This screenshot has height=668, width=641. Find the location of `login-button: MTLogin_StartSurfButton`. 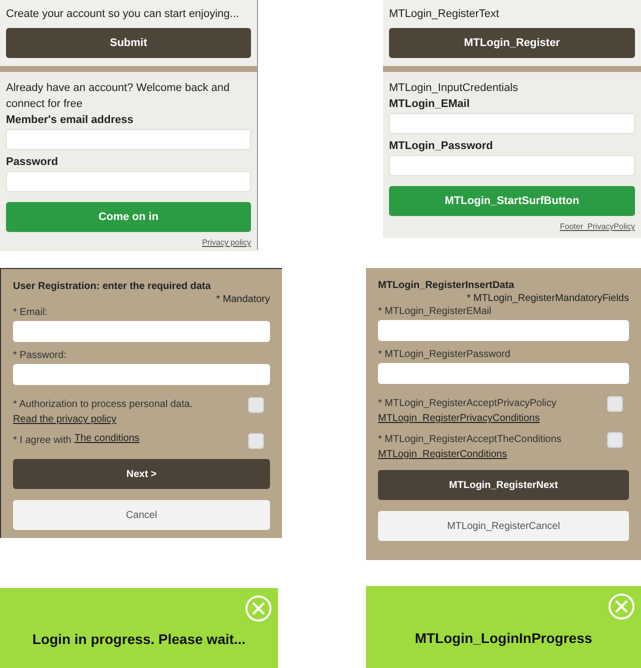

login-button: MTLogin_StartSurfButton is located at coordinates (512, 201).